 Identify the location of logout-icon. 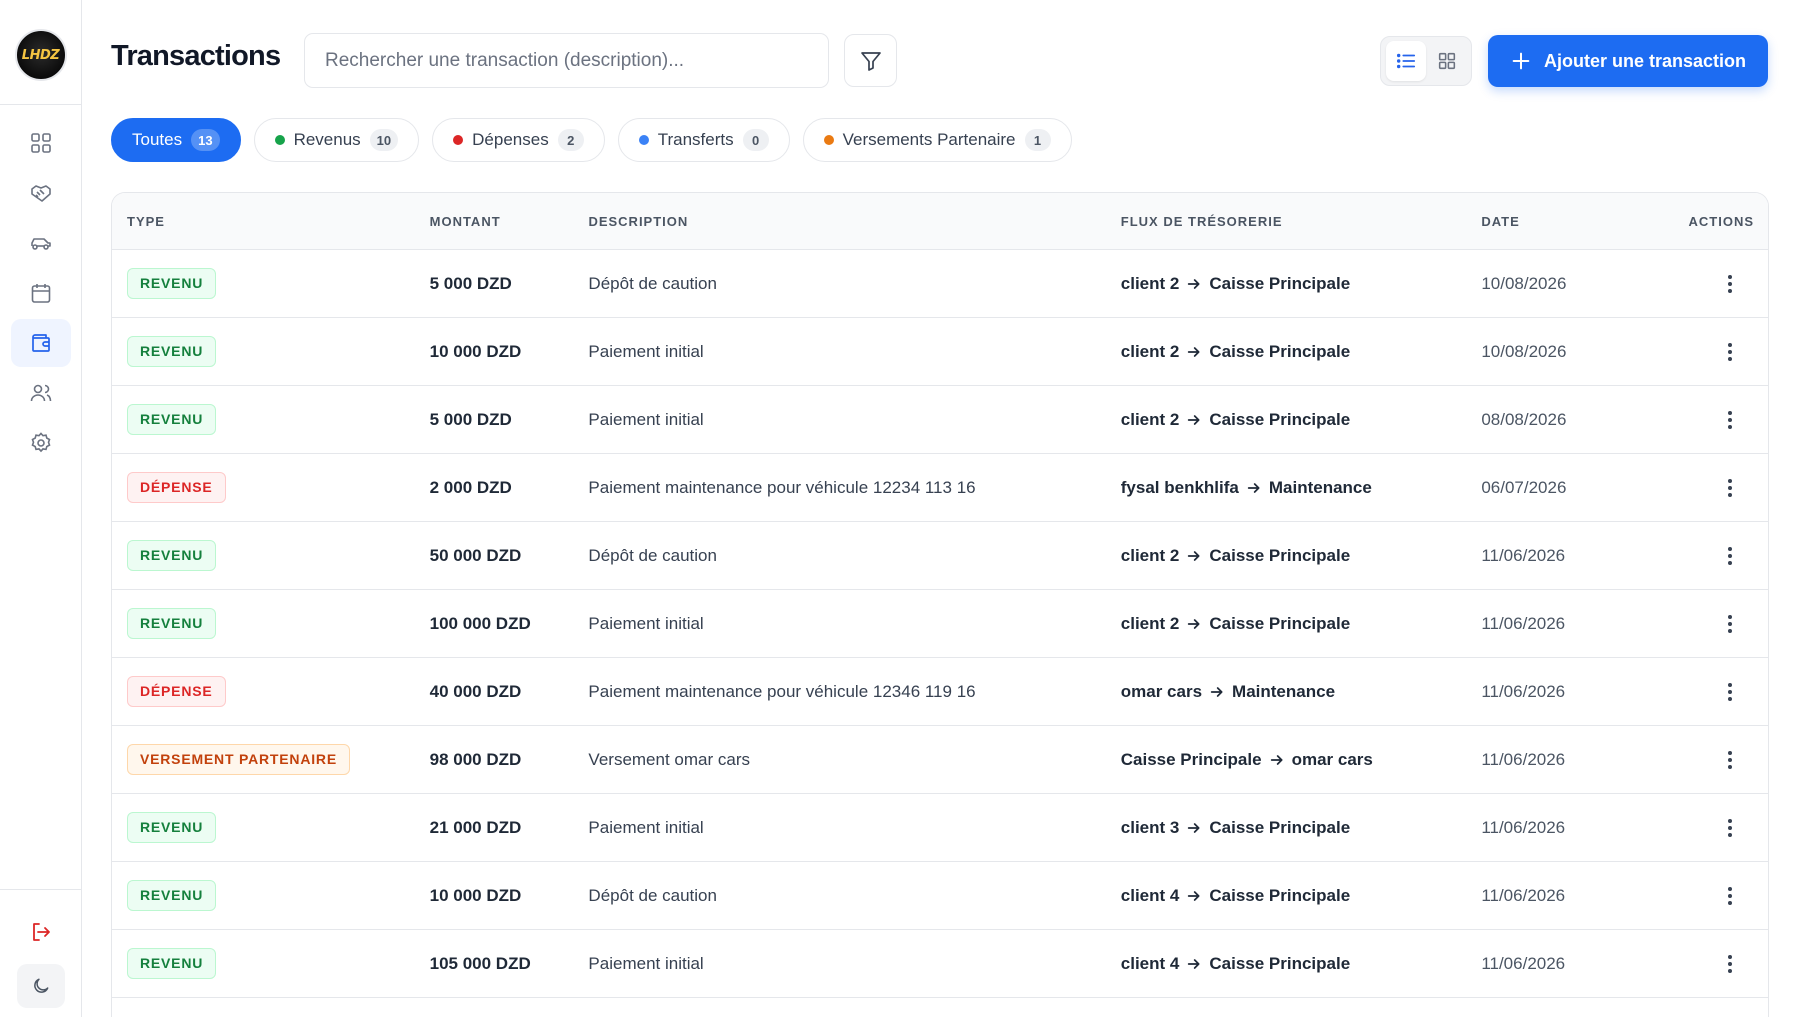
(41, 932).